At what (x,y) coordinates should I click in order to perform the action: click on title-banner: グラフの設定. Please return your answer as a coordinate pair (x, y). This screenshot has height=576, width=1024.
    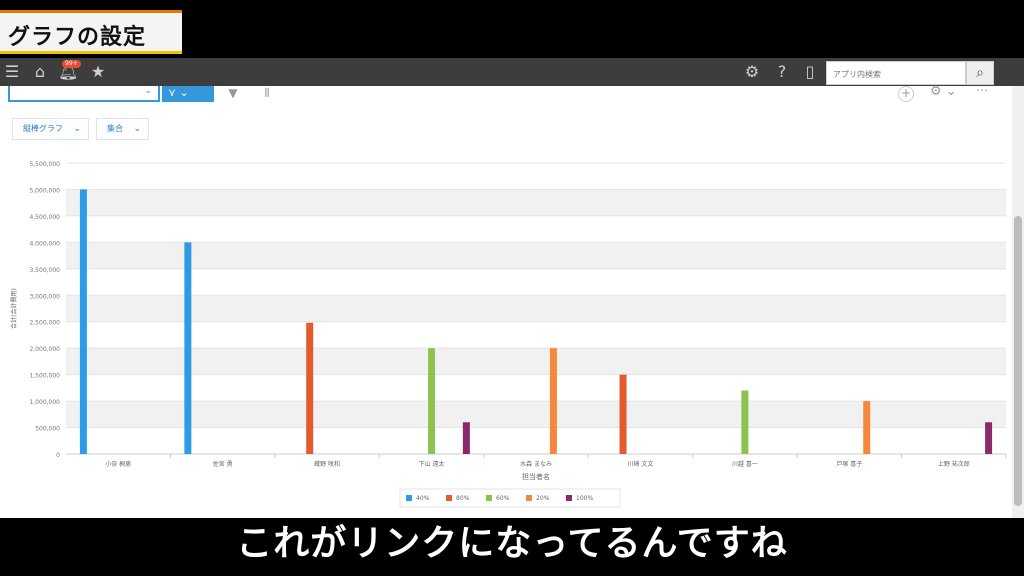
    Looking at the image, I should click on (91, 32).